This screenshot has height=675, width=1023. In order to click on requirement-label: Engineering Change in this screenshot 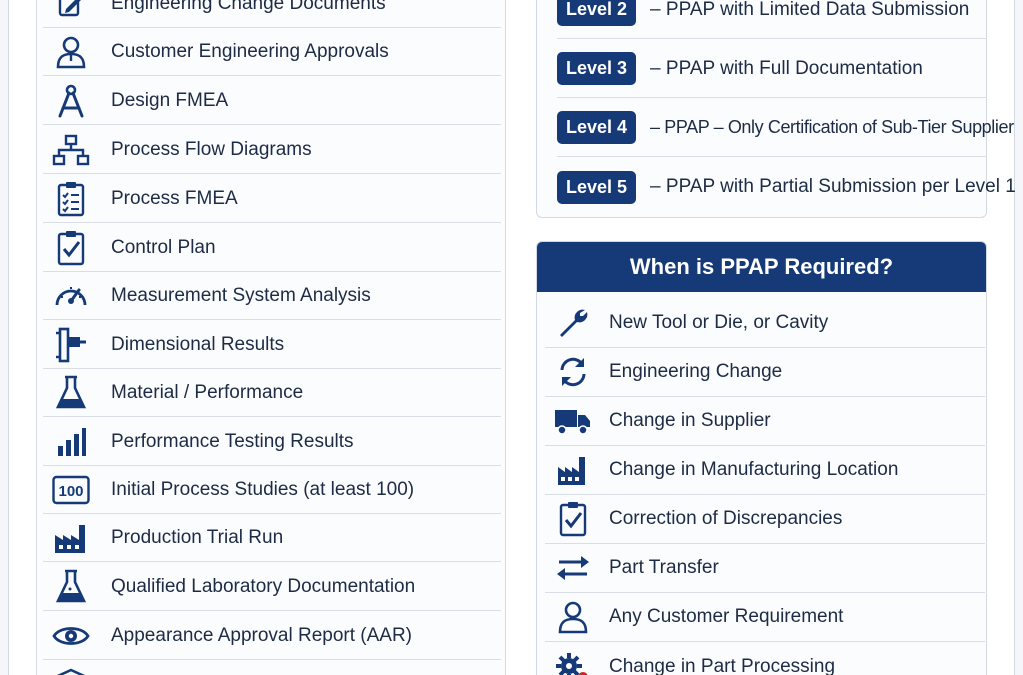, I will do `click(696, 371)`.